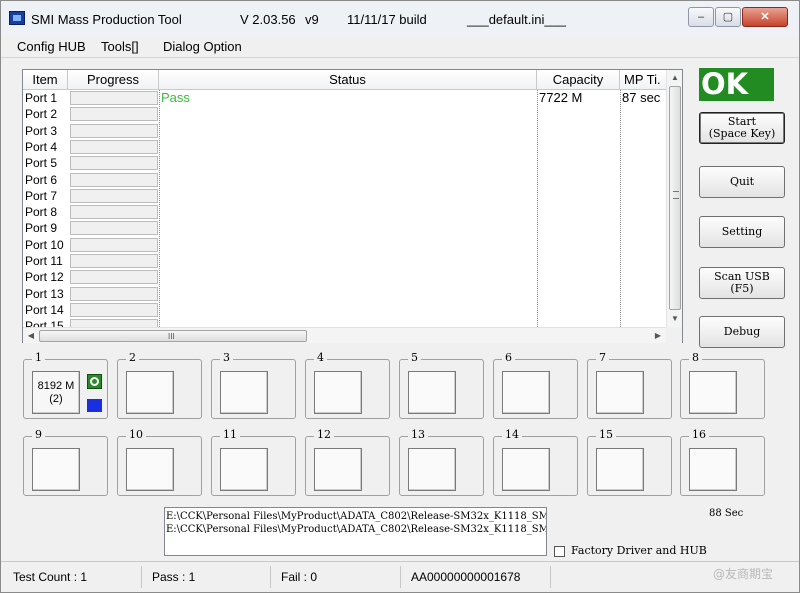  What do you see at coordinates (348, 80) in the screenshot?
I see `header-status: Status` at bounding box center [348, 80].